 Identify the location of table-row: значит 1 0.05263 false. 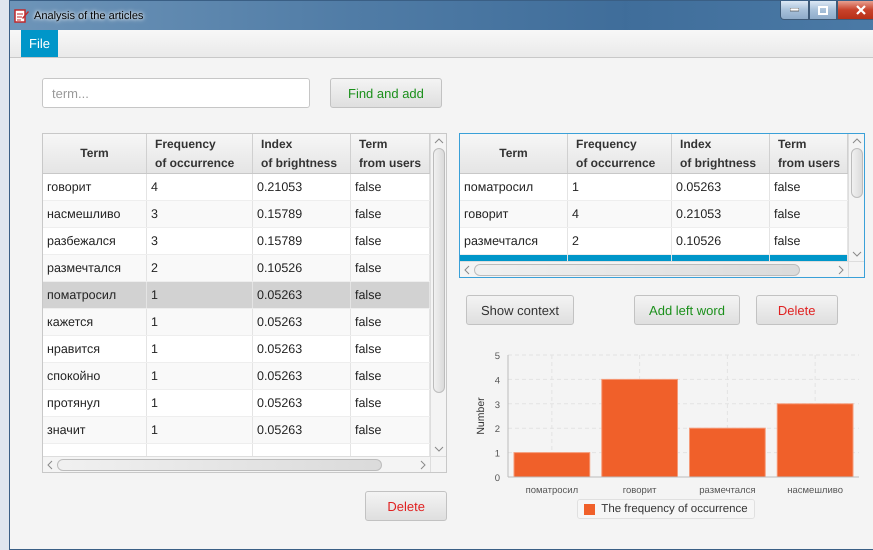
(236, 430).